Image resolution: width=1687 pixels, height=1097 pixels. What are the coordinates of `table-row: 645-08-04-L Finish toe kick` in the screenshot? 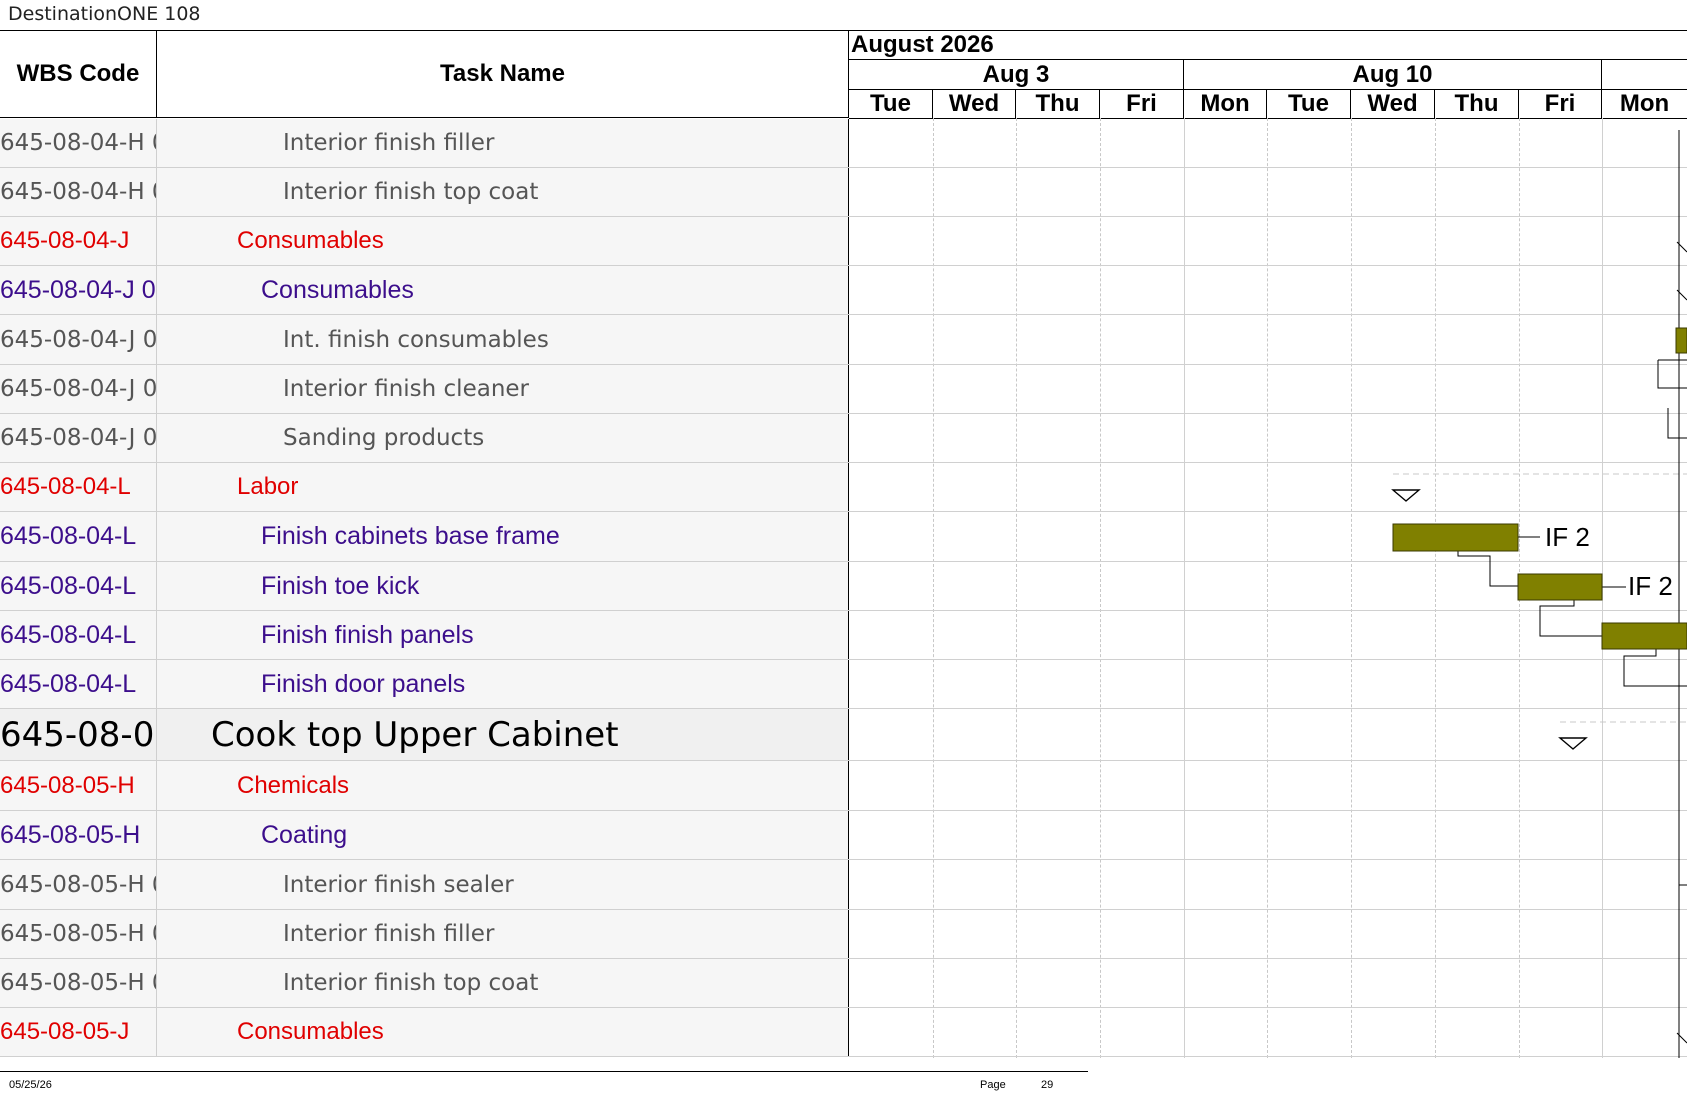 It's located at (843, 586).